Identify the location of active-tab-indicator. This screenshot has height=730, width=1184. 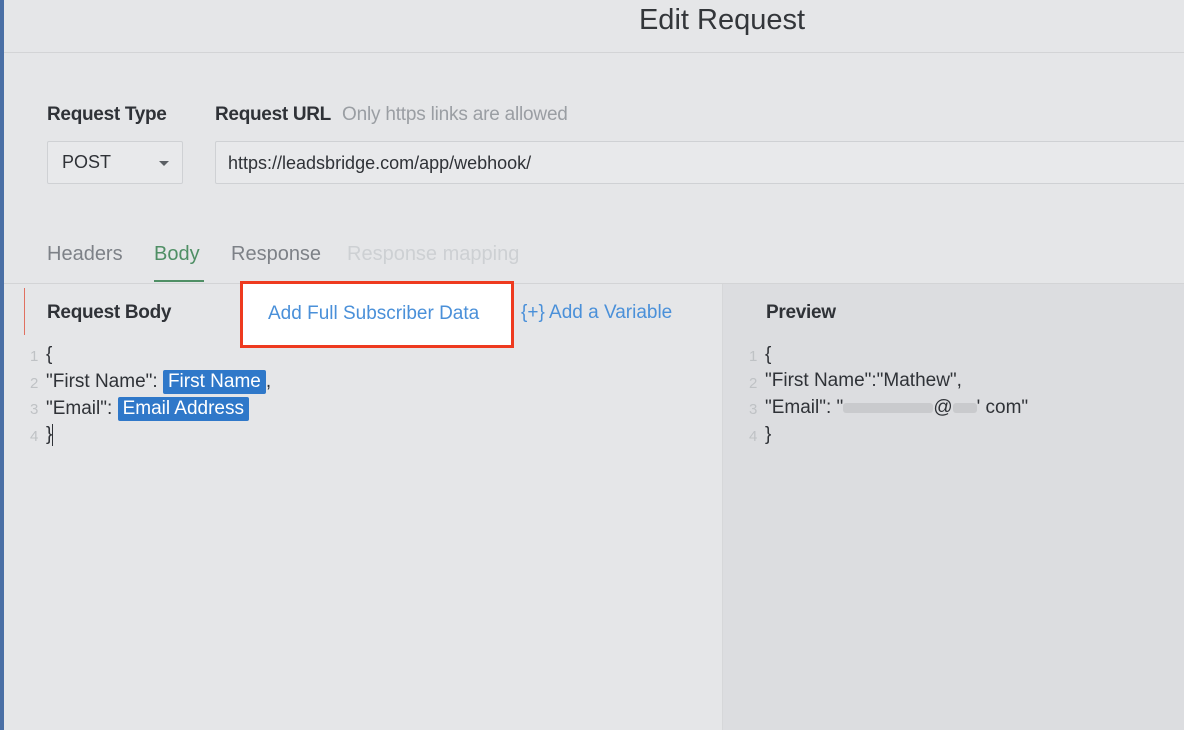
(179, 281).